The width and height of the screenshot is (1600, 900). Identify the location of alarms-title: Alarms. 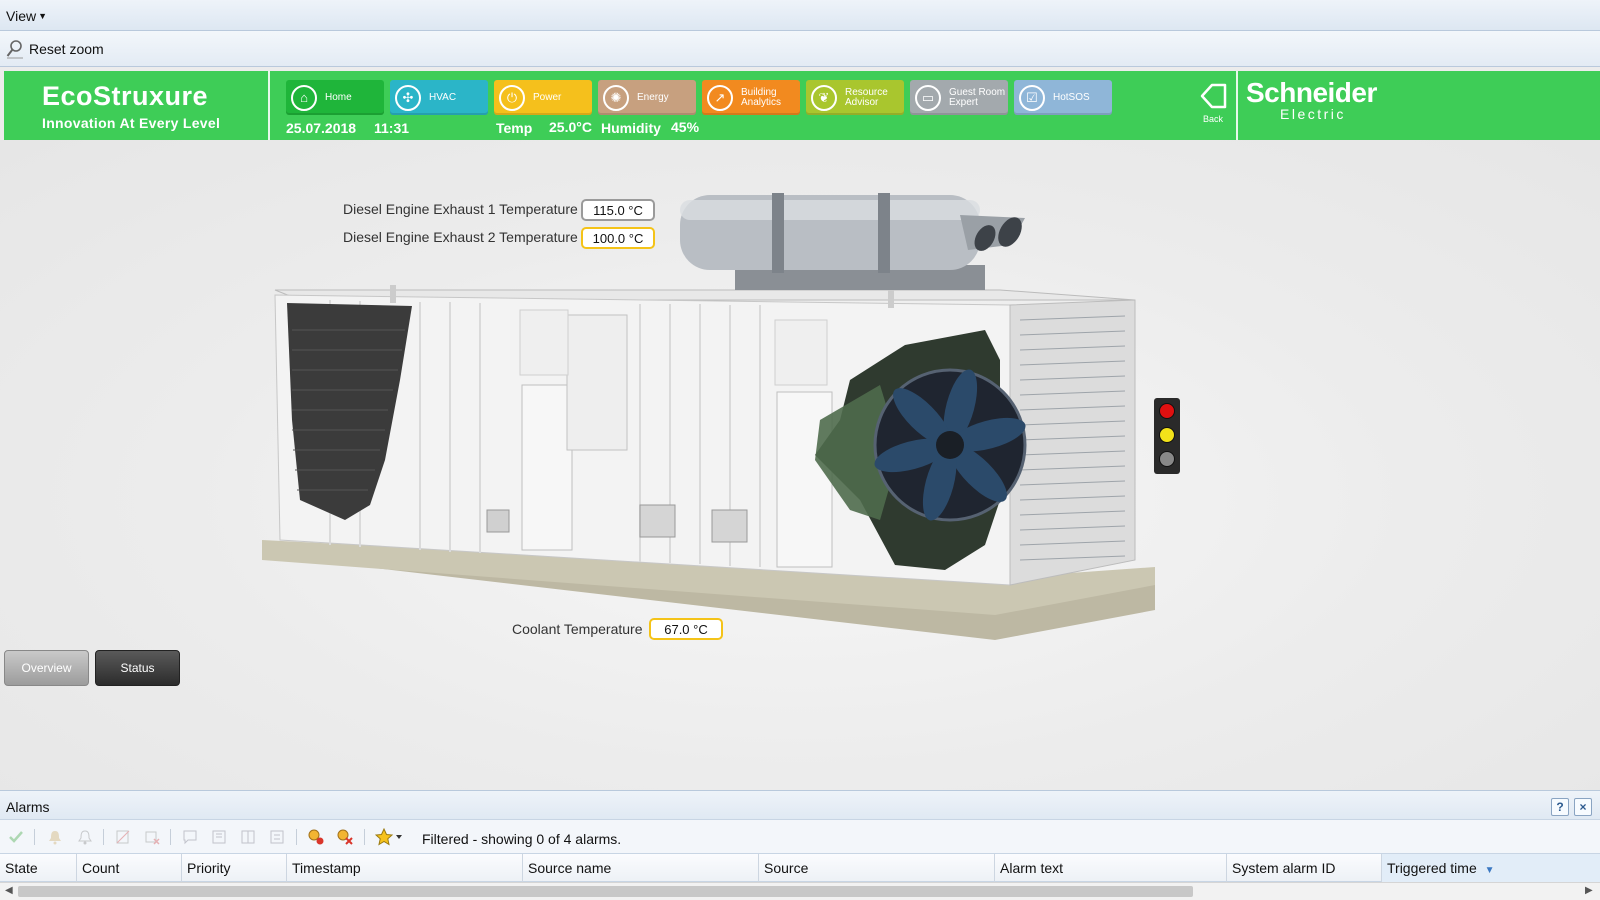
(28, 807).